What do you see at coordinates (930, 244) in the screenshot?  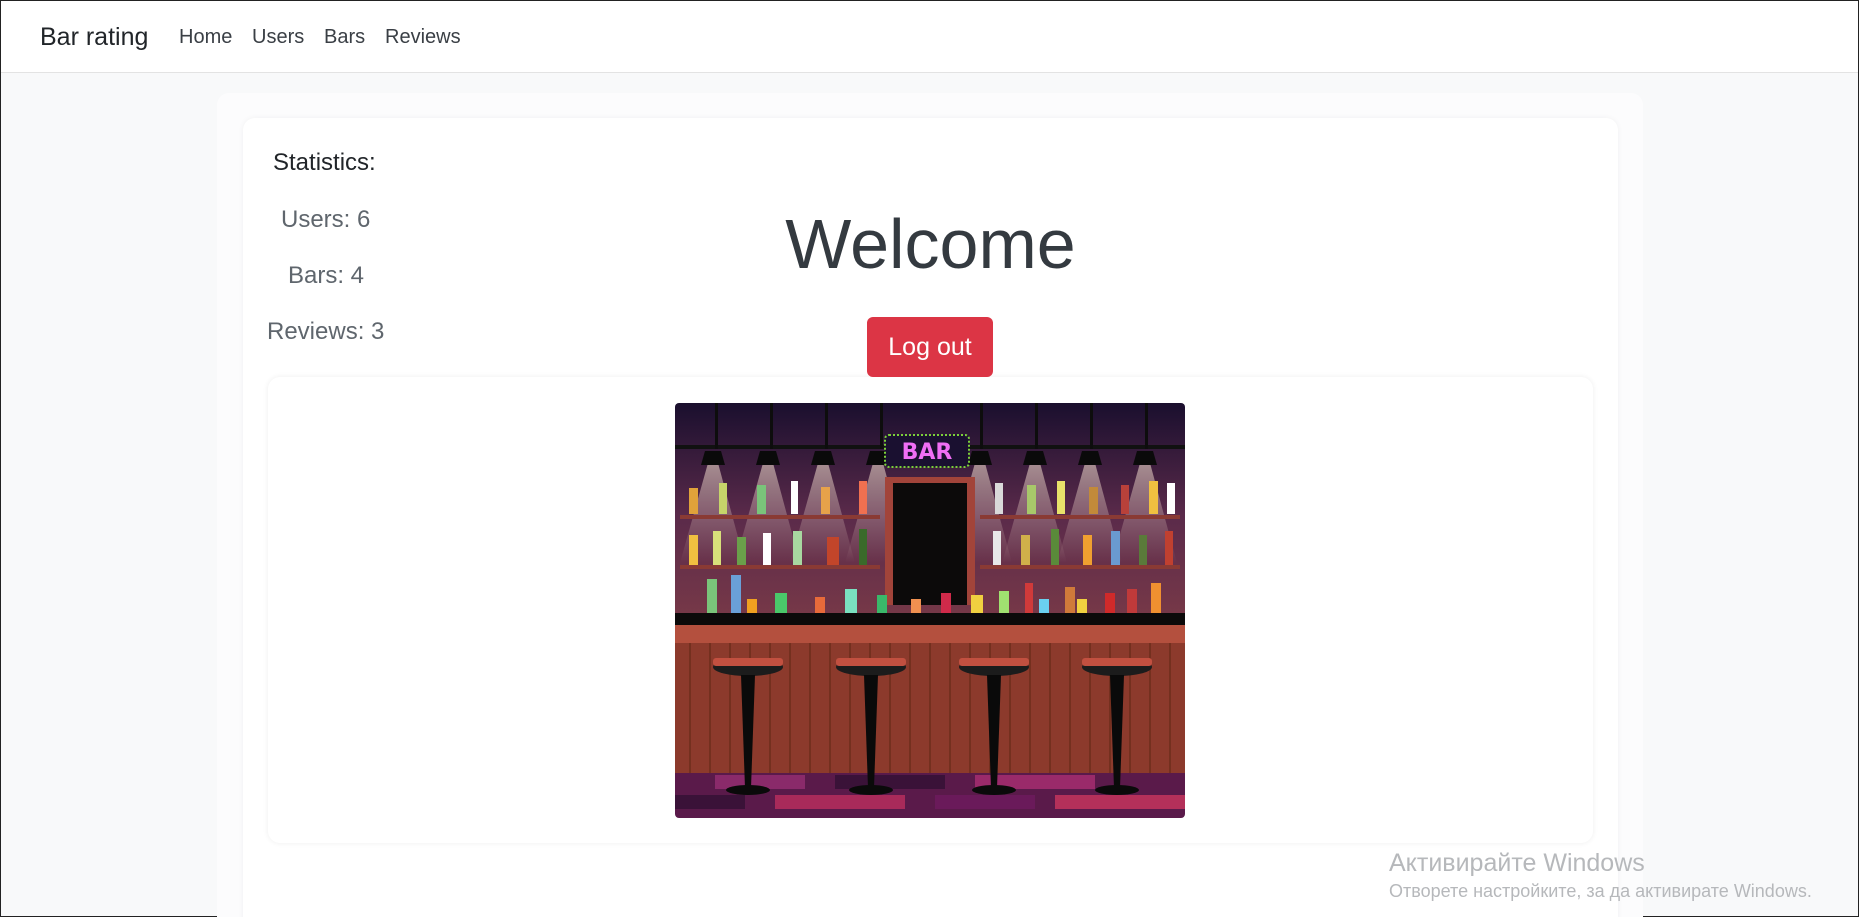 I see `welcome-heading: Welcome` at bounding box center [930, 244].